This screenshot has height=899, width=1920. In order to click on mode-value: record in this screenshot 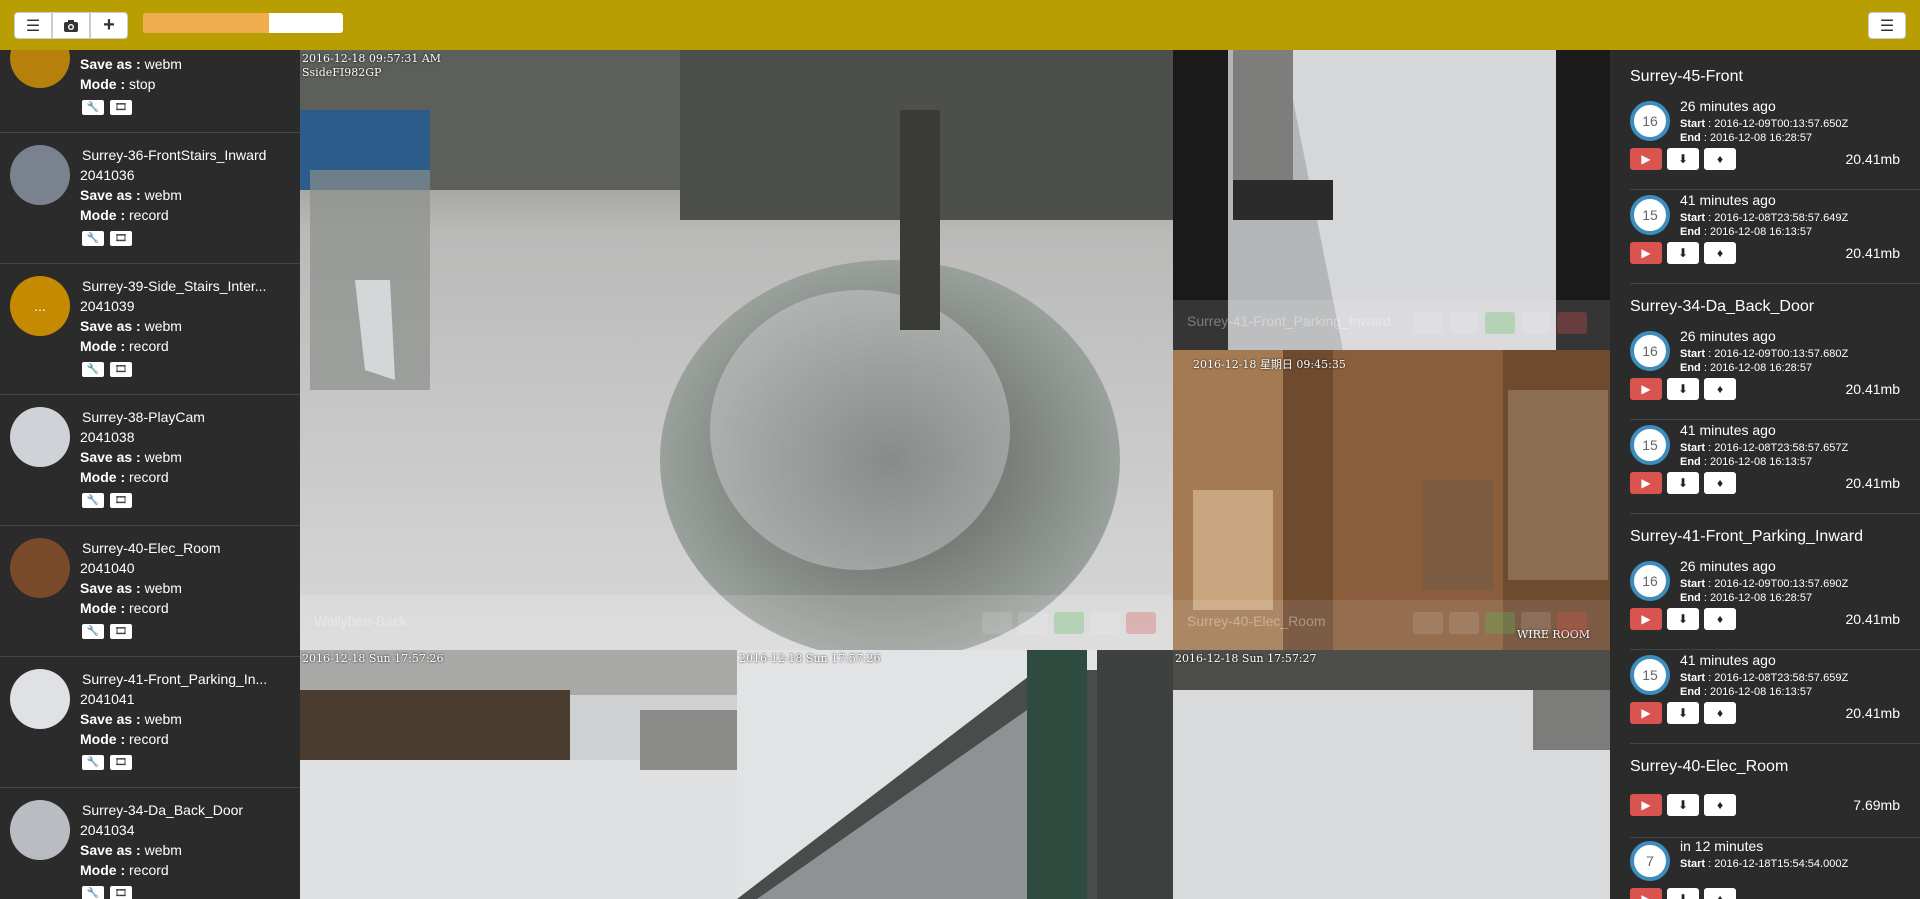, I will do `click(149, 215)`.